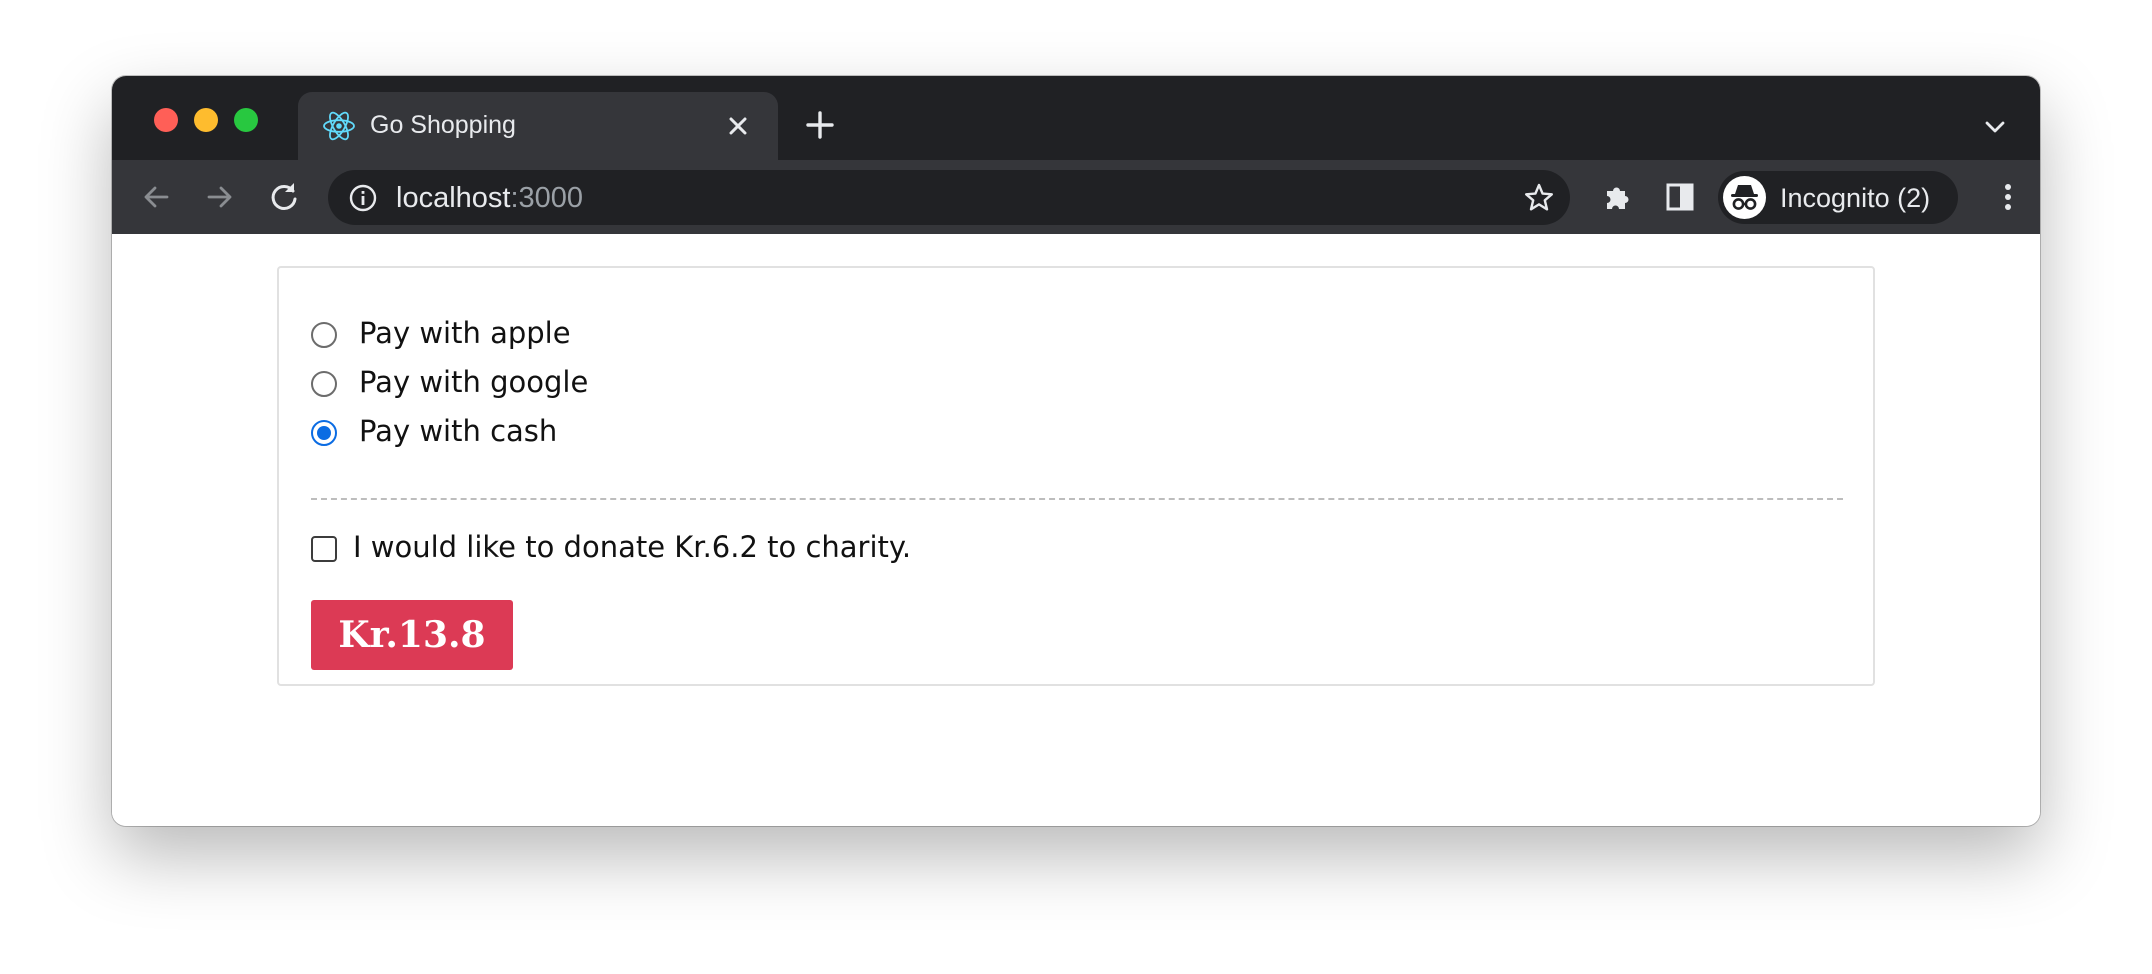 The width and height of the screenshot is (2152, 974). I want to click on extensions-puzzle-icon, so click(1618, 197).